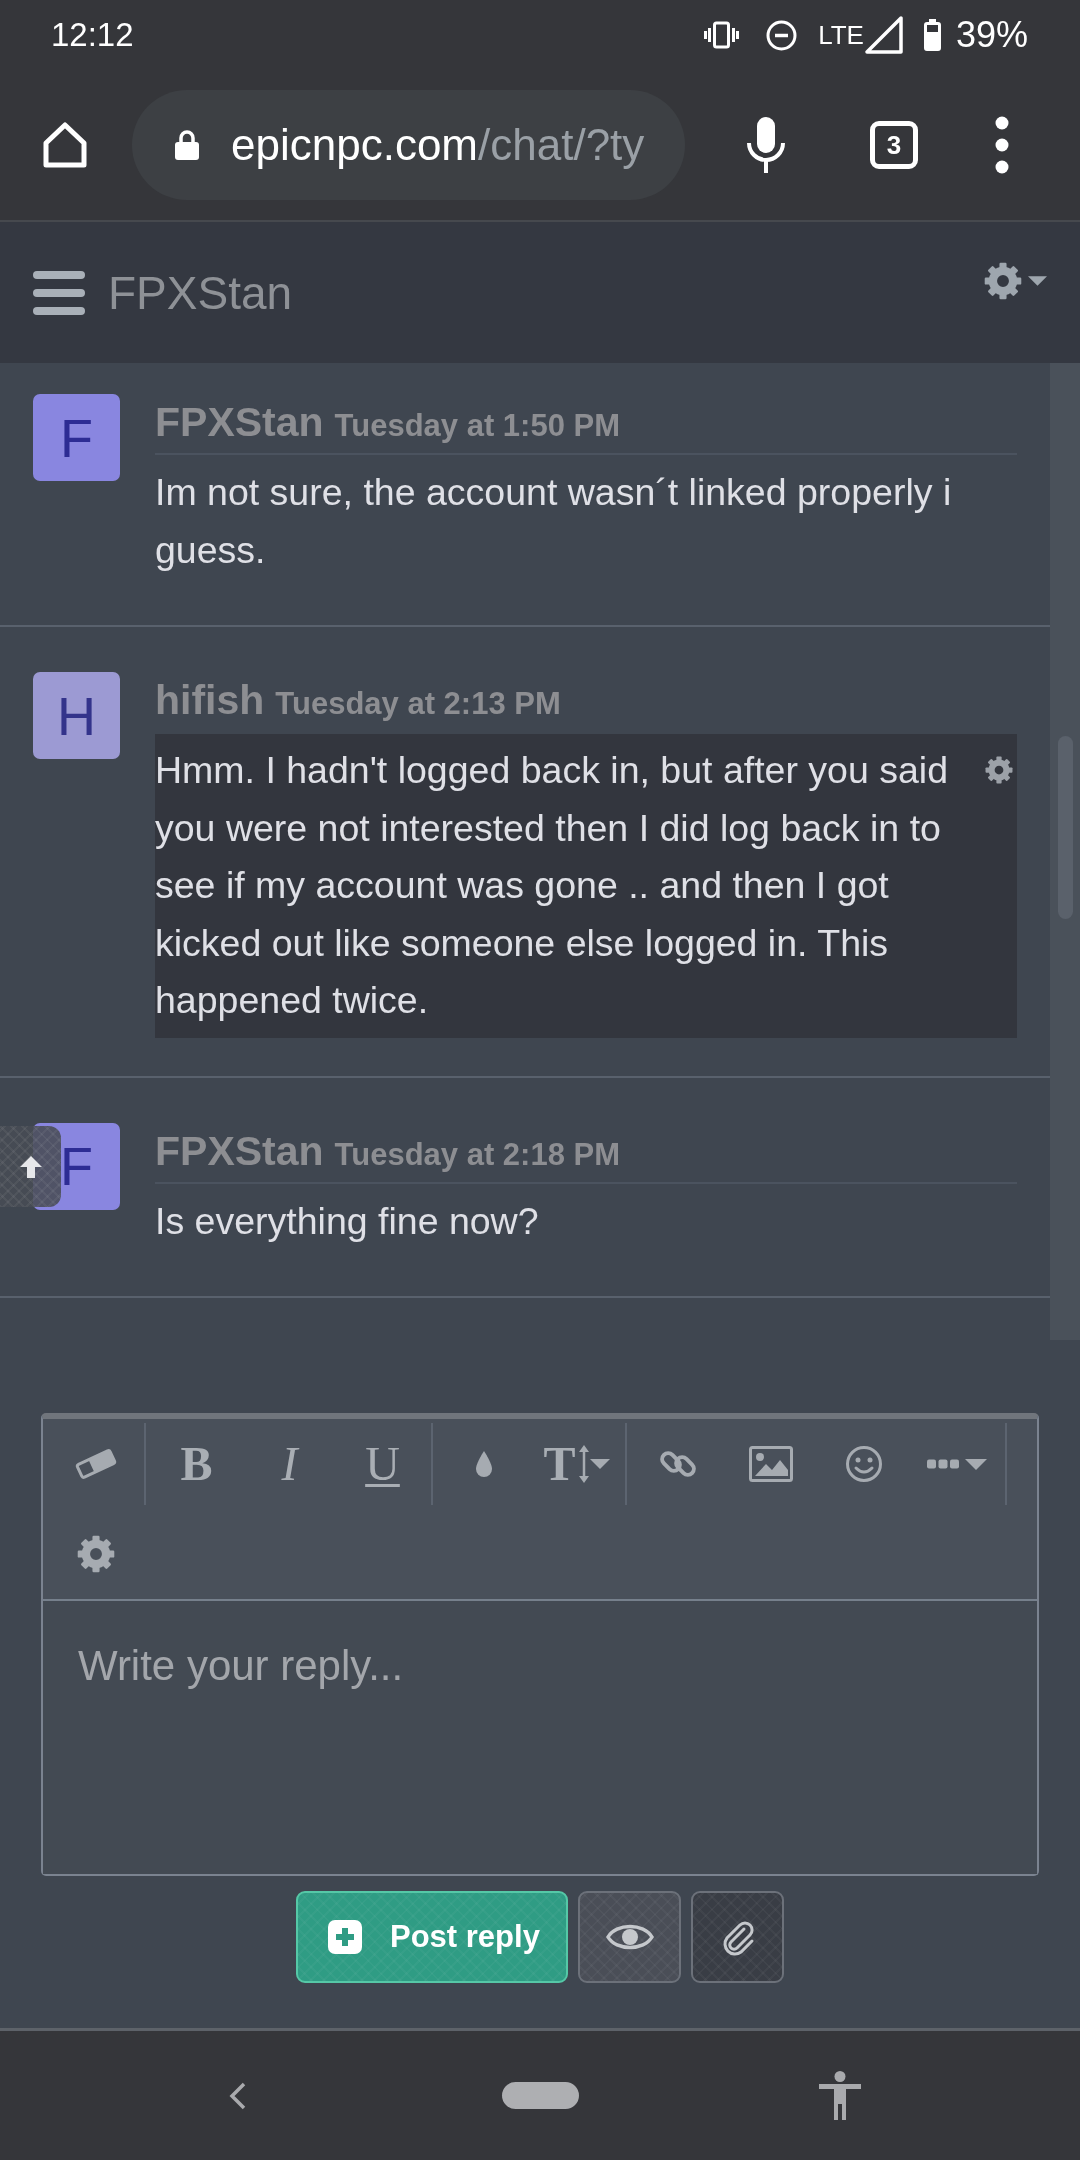 The height and width of the screenshot is (2160, 1080). I want to click on menu-icon, so click(59, 292).